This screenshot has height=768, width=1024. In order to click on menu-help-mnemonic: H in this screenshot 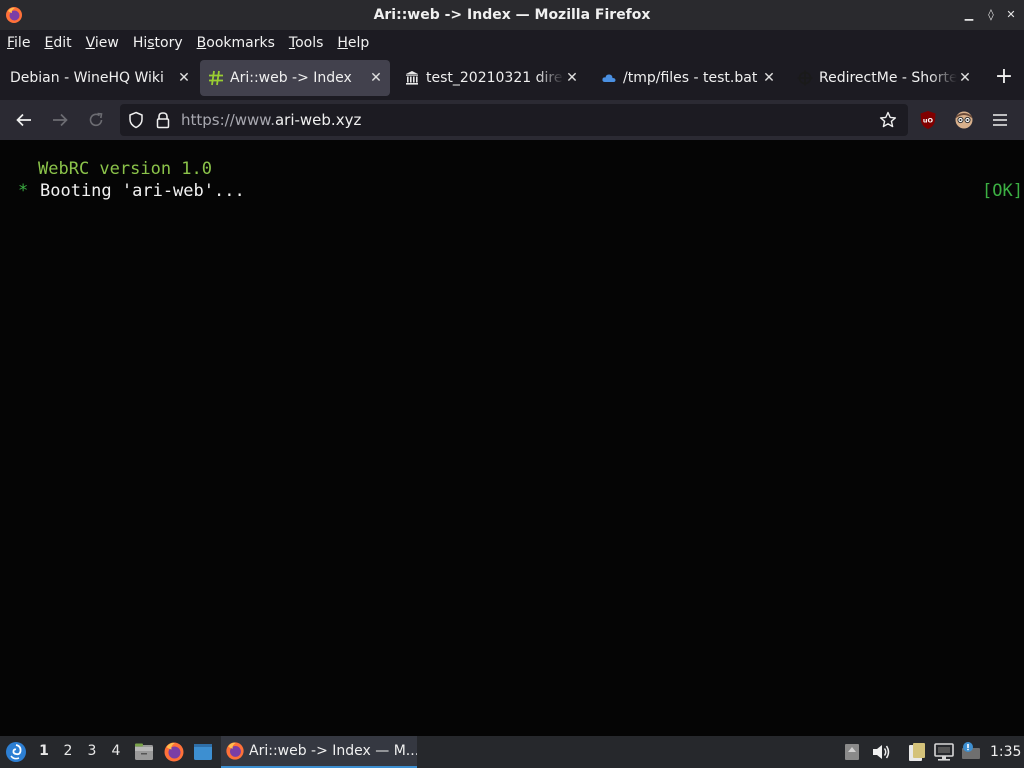, I will do `click(342, 43)`.